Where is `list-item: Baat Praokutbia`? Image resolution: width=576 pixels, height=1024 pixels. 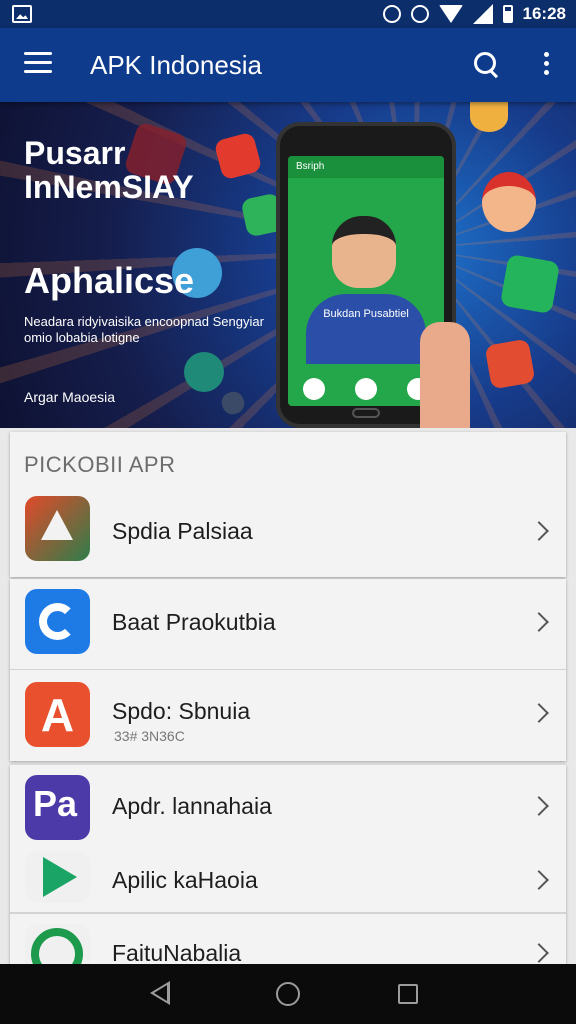 list-item: Baat Praokutbia is located at coordinates (288, 624).